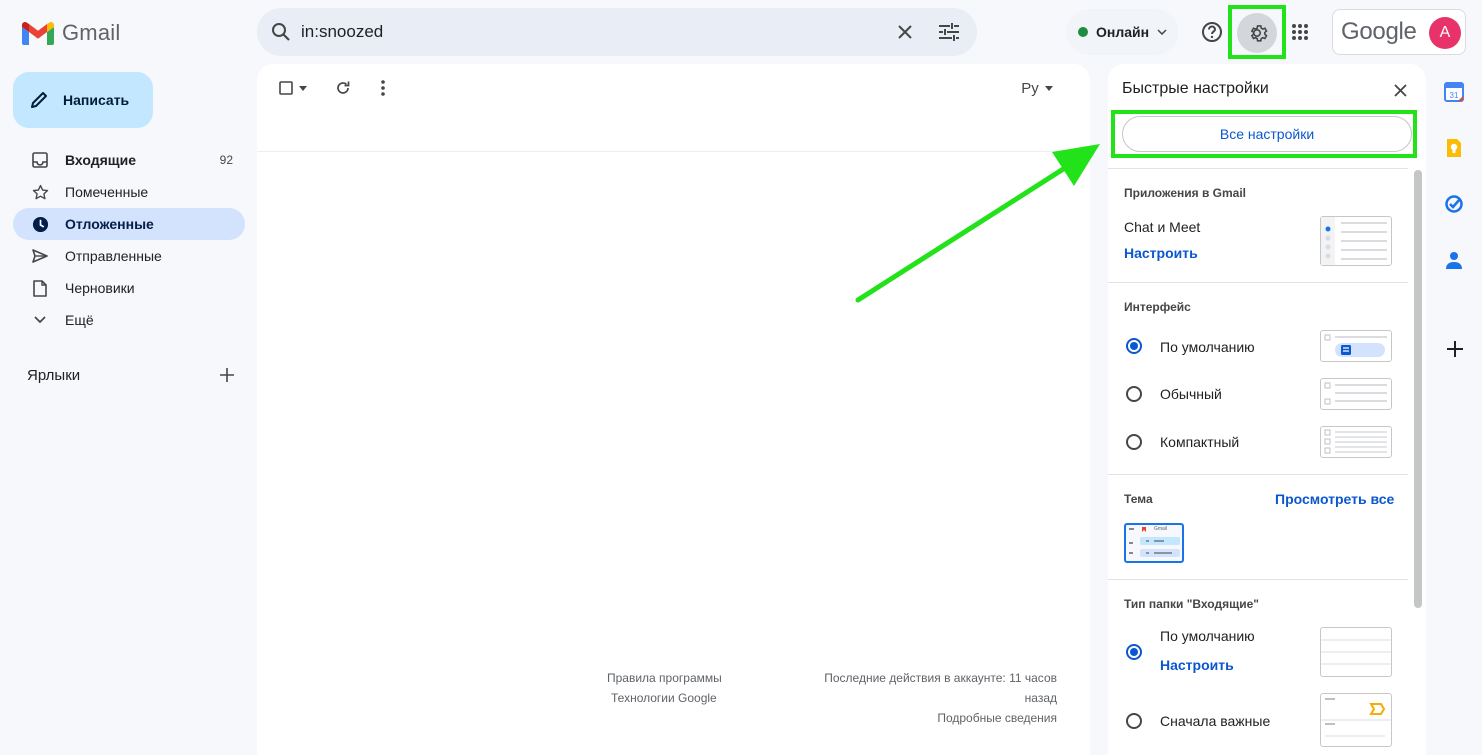 Image resolution: width=1482 pixels, height=755 pixels. Describe the element at coordinates (664, 678) in the screenshot. I see `footer-terms-link: Правила программы` at that location.